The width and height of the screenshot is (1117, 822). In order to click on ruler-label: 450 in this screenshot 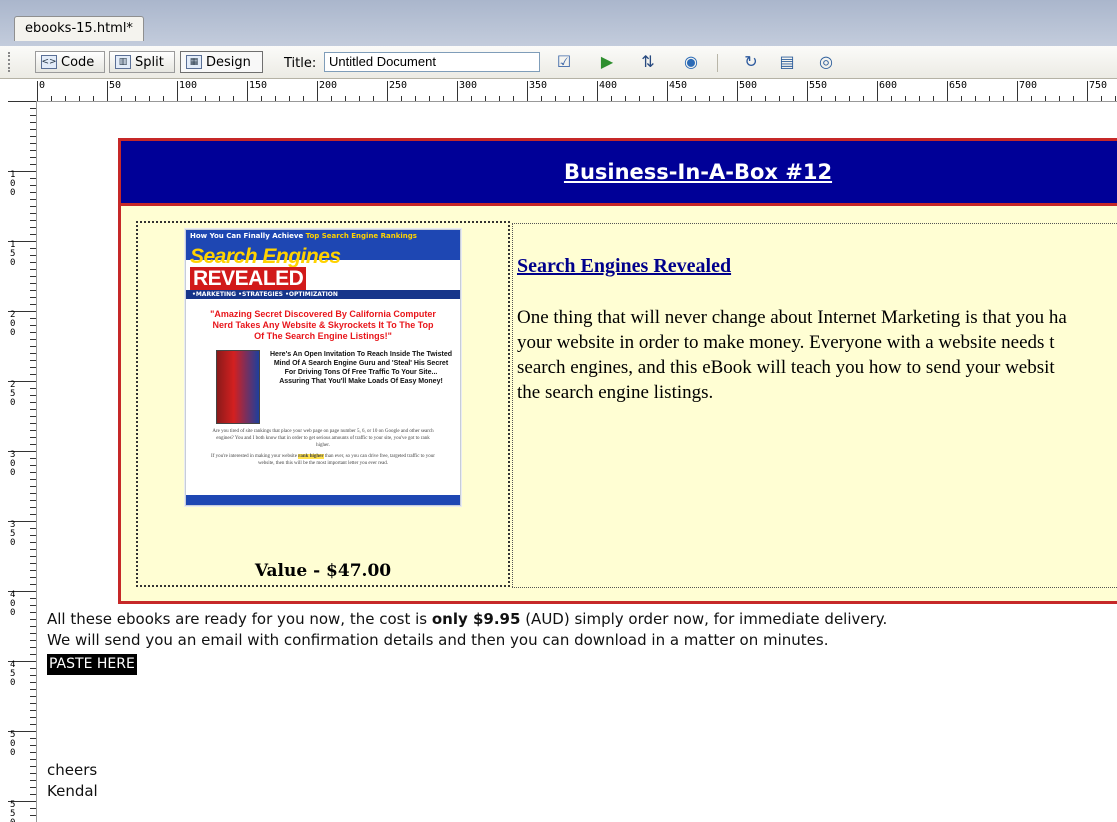, I will do `click(678, 85)`.